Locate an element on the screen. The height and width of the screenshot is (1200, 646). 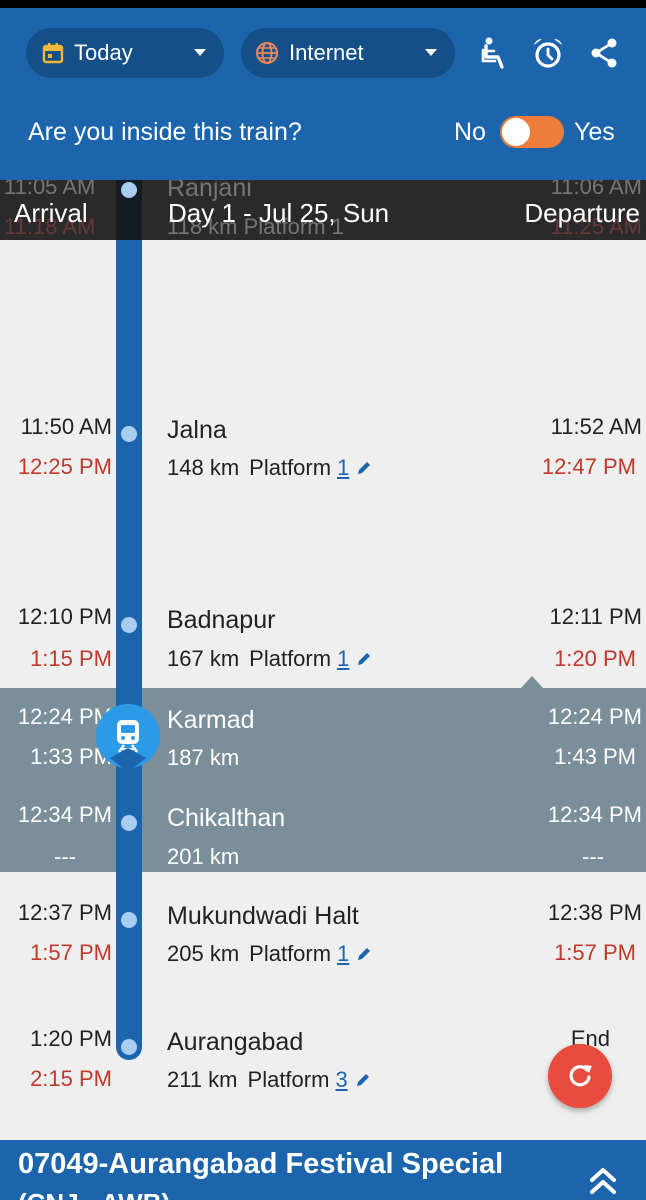
station-distance: 187 km is located at coordinates (203, 757).